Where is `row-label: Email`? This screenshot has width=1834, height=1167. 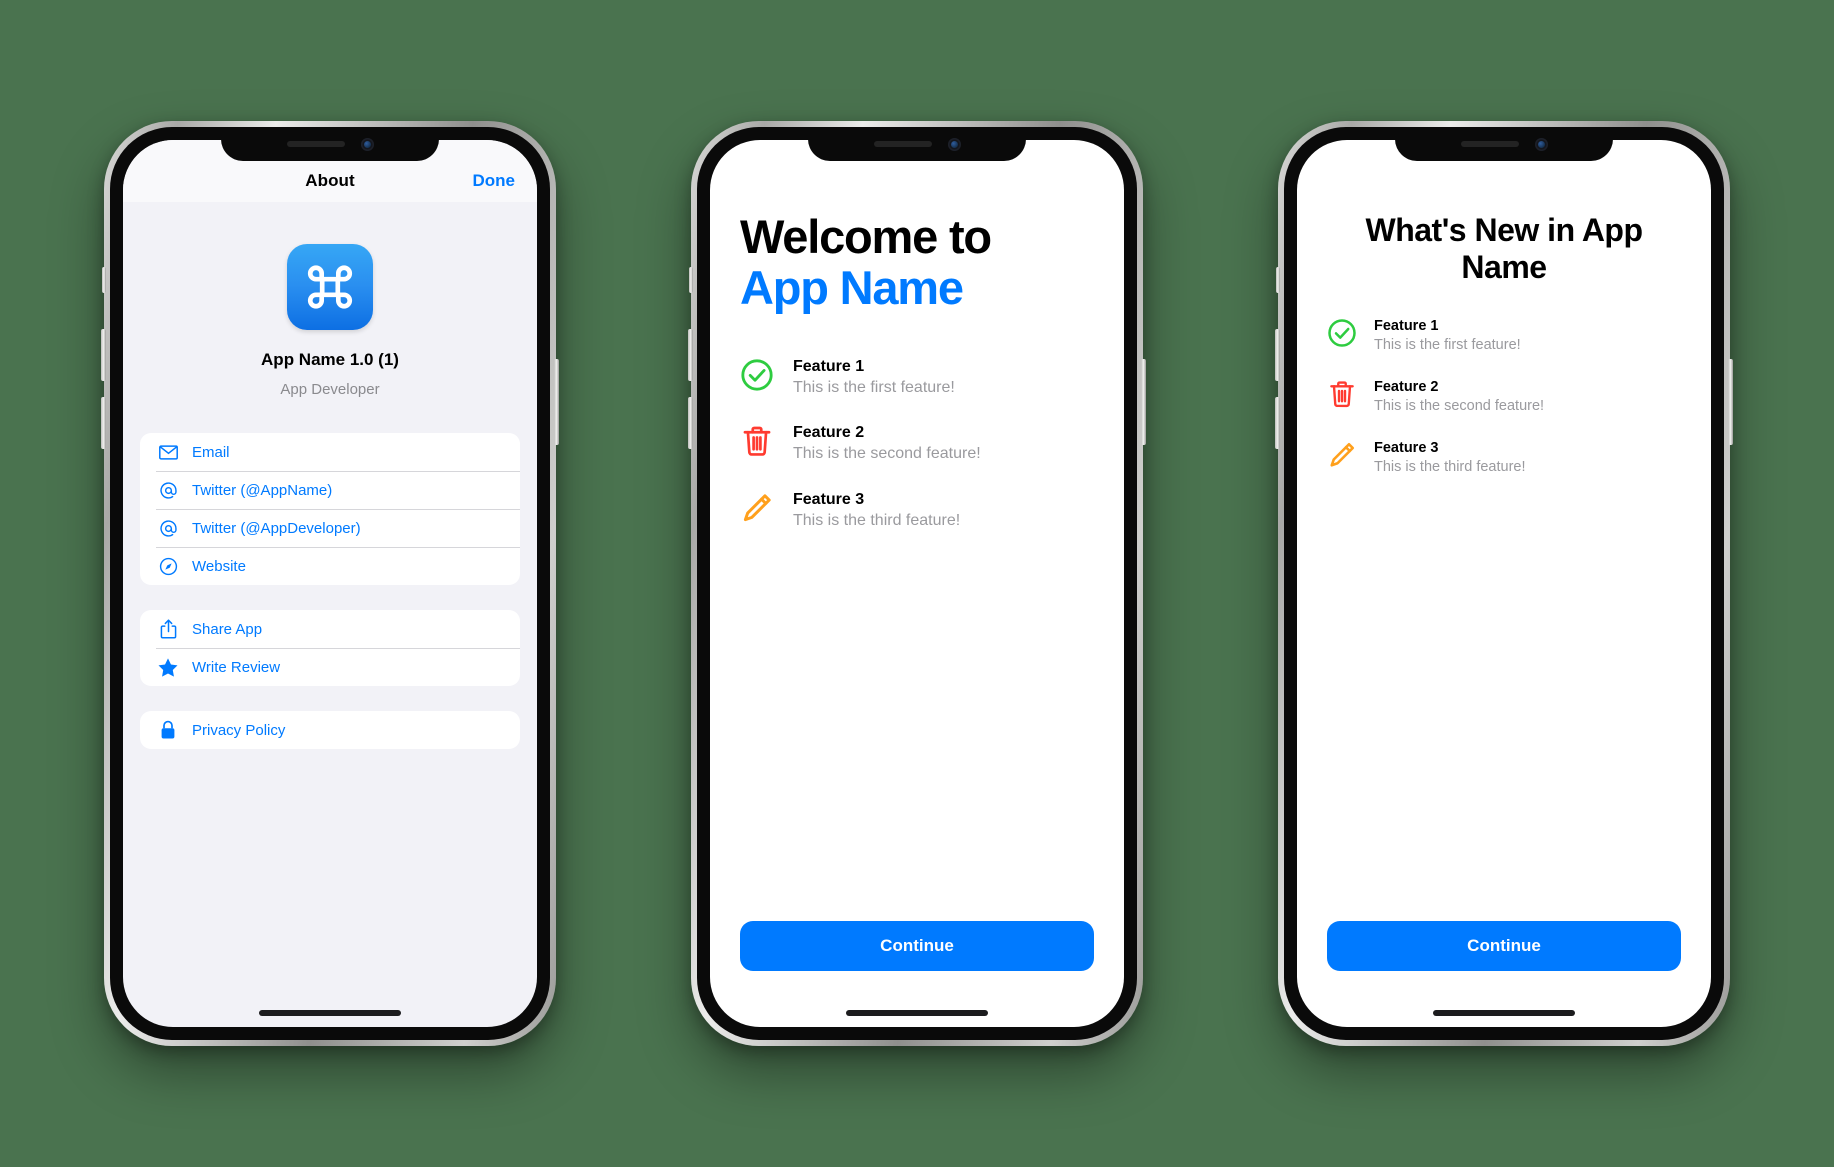 row-label: Email is located at coordinates (211, 452).